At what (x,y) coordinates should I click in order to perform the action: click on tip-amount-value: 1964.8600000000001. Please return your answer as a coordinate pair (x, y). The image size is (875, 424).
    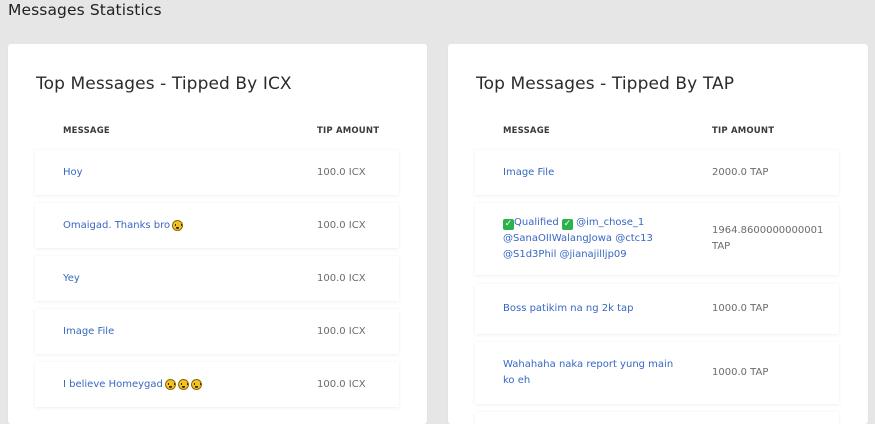
    Looking at the image, I should click on (768, 230).